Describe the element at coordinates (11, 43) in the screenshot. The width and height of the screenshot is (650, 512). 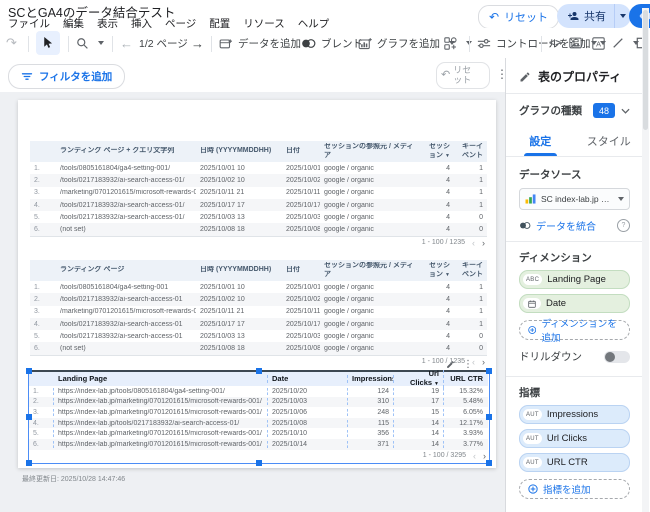
I see `redo-button: ↷` at that location.